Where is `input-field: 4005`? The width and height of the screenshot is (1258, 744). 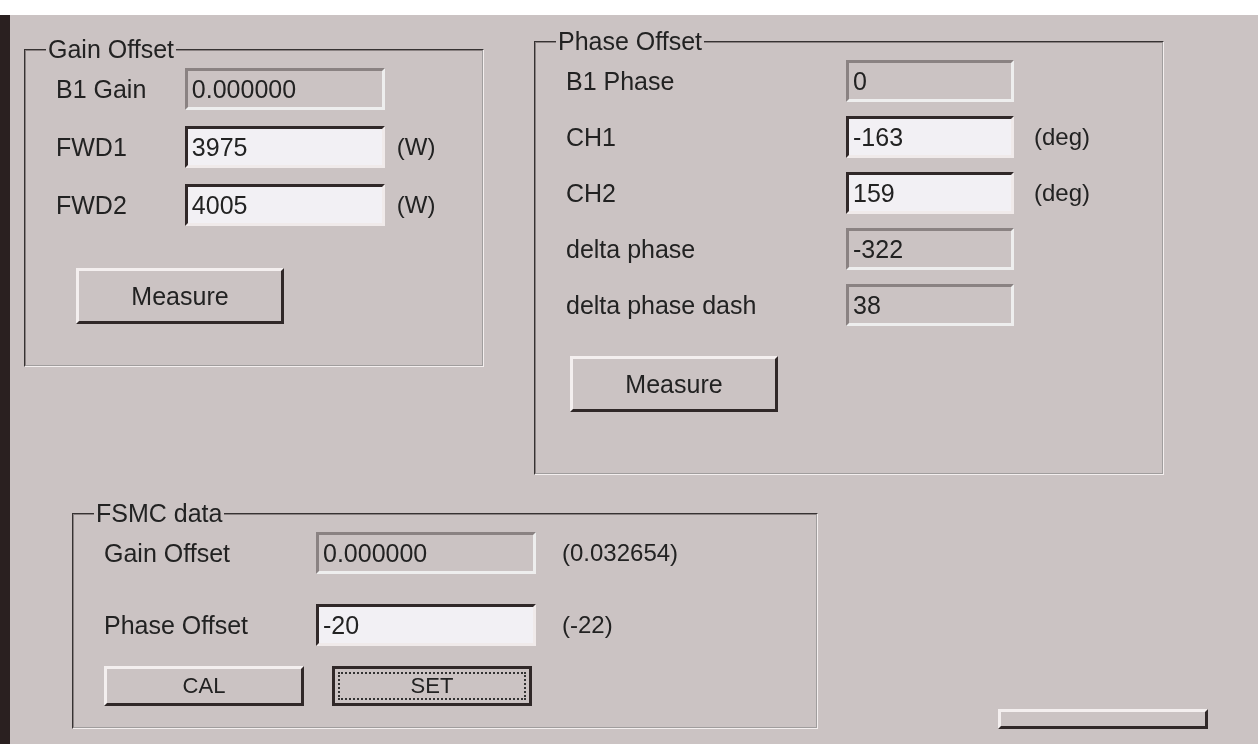 input-field: 4005 is located at coordinates (284, 205).